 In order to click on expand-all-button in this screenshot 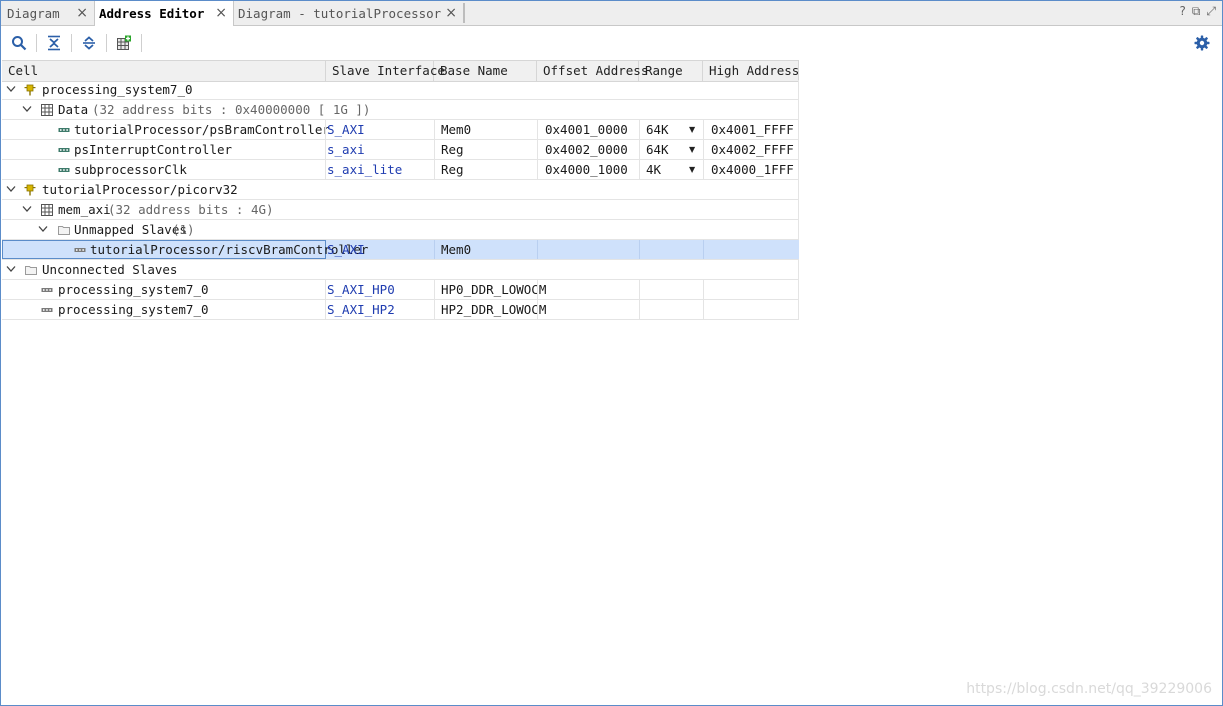, I will do `click(89, 43)`.